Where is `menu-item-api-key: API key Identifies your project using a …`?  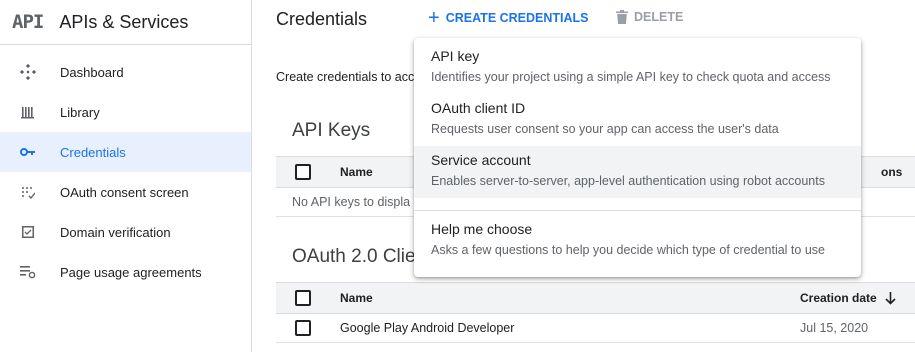 menu-item-api-key: API key Identifies your project using a … is located at coordinates (637, 68).